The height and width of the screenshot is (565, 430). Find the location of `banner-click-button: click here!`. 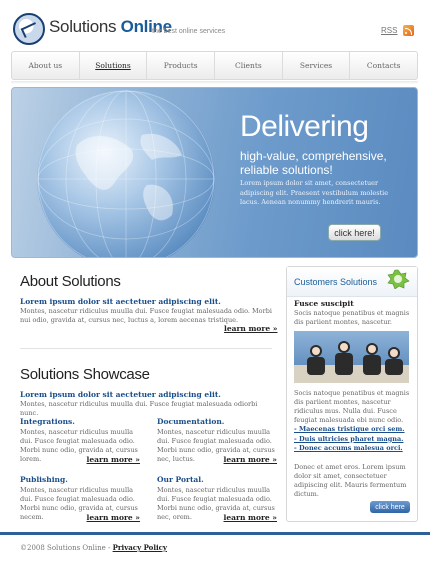

banner-click-button: click here! is located at coordinates (354, 232).